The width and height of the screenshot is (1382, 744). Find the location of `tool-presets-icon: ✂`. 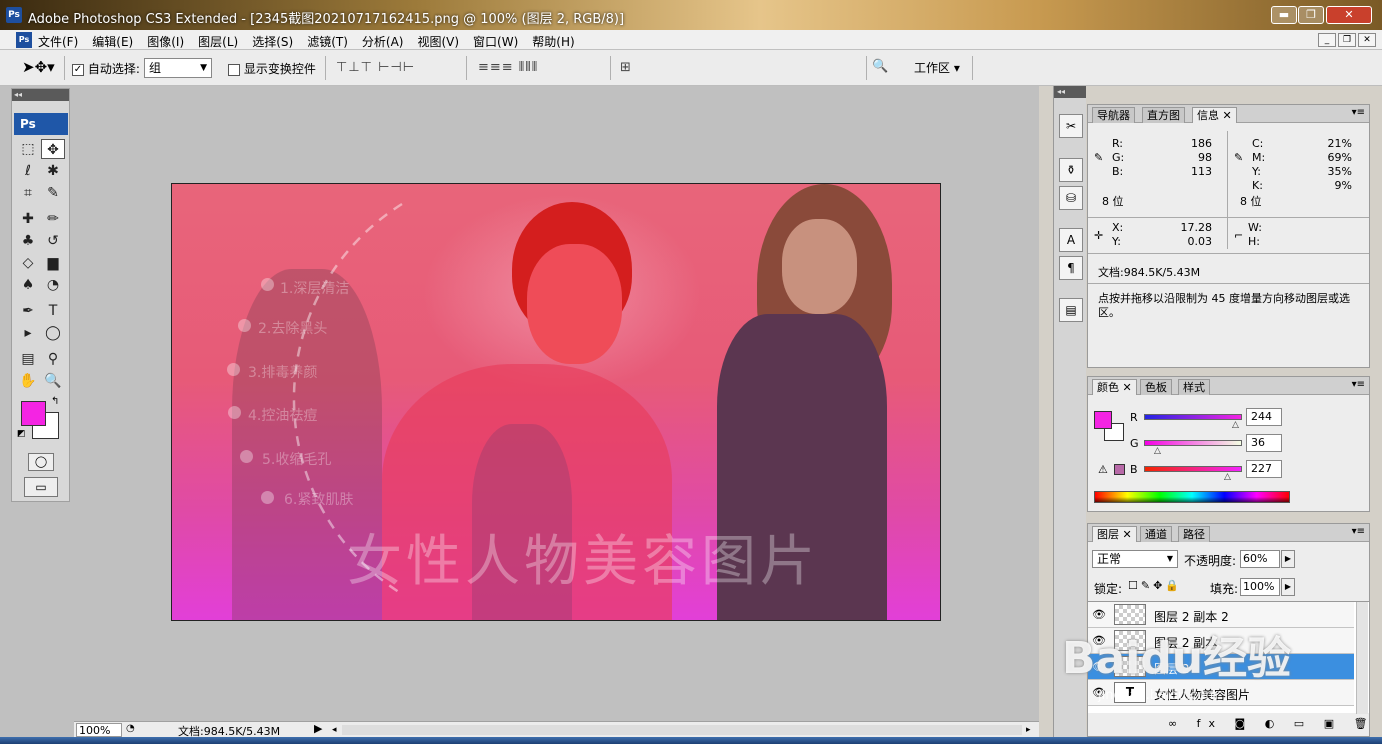

tool-presets-icon: ✂ is located at coordinates (1071, 126).